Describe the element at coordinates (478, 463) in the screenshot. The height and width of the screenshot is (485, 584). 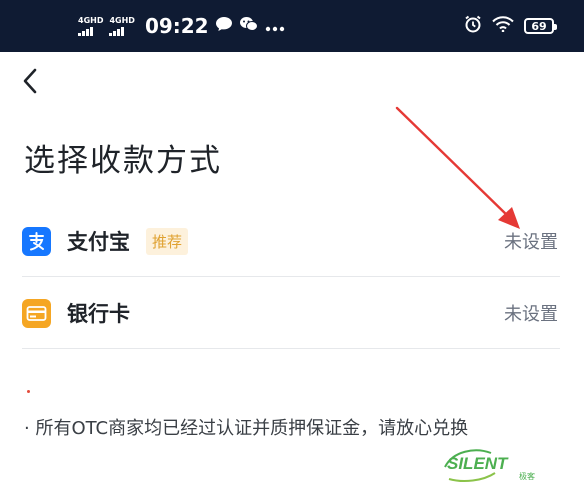
I see `watermark-text: SILENT` at that location.